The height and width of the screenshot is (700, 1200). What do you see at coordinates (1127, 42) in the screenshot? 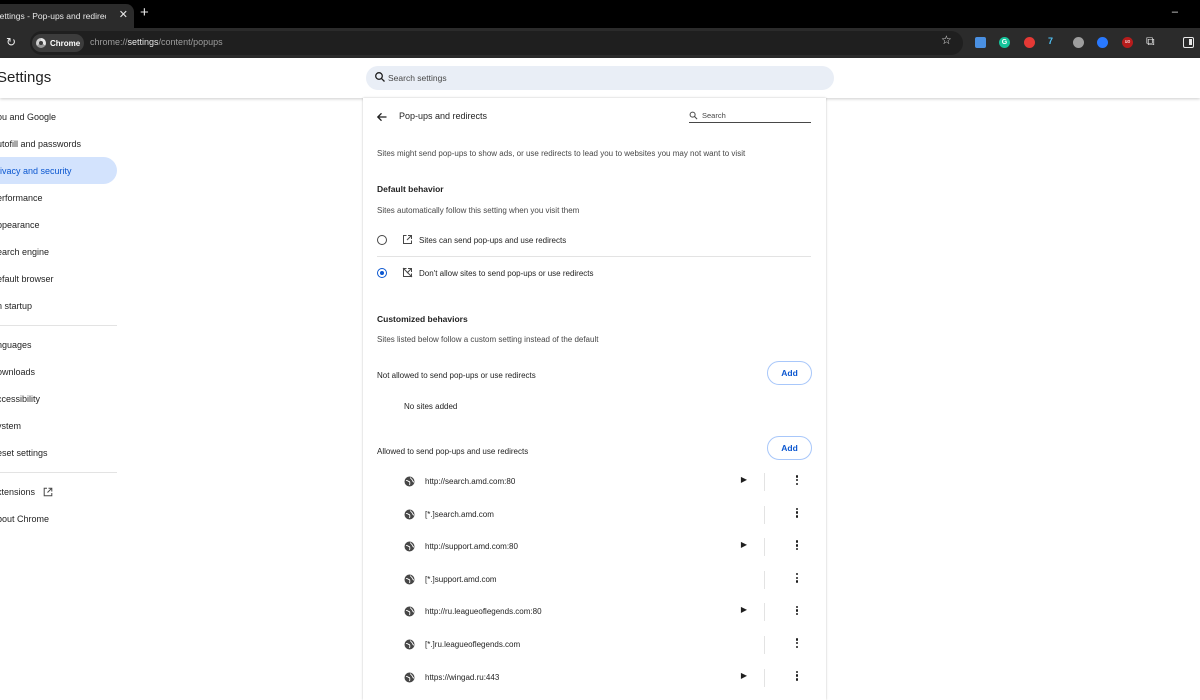
I see `ublock-extension-icon: uo` at bounding box center [1127, 42].